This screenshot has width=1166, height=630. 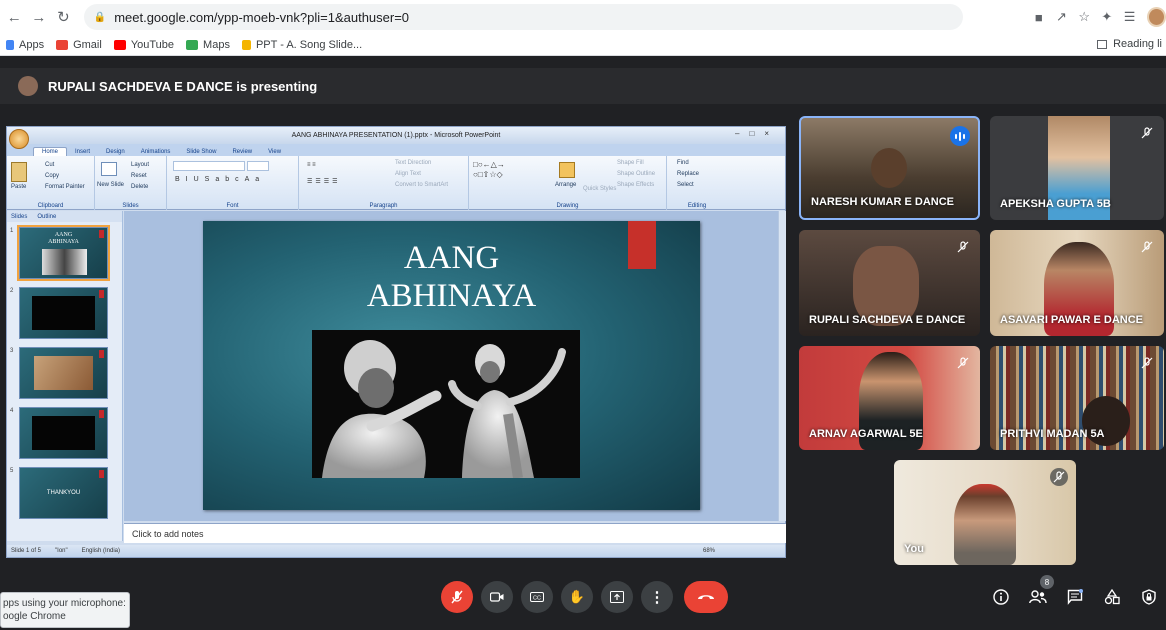 I want to click on thumb-image, so click(x=63, y=313).